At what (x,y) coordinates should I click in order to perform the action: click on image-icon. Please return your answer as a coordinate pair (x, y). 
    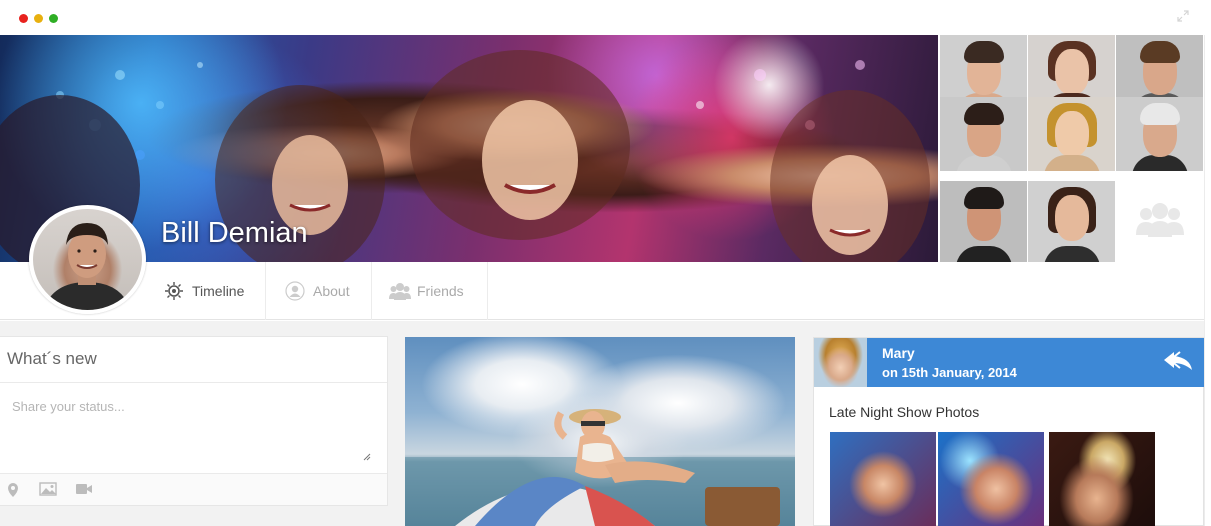
    Looking at the image, I should click on (48, 490).